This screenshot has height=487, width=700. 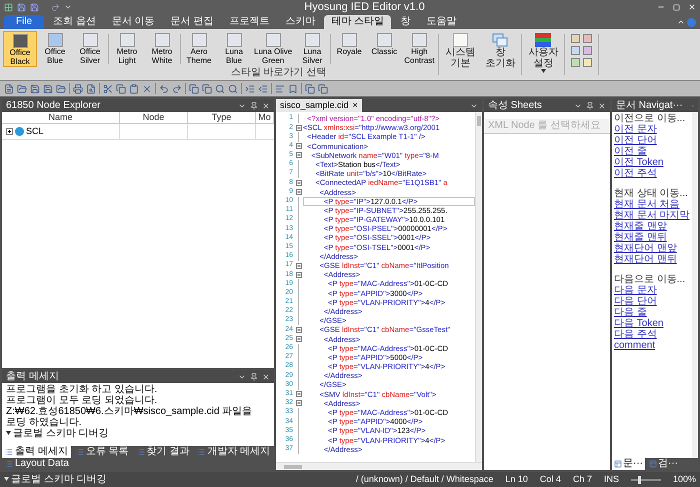 What do you see at coordinates (652, 345) in the screenshot?
I see `nav-link: comment` at bounding box center [652, 345].